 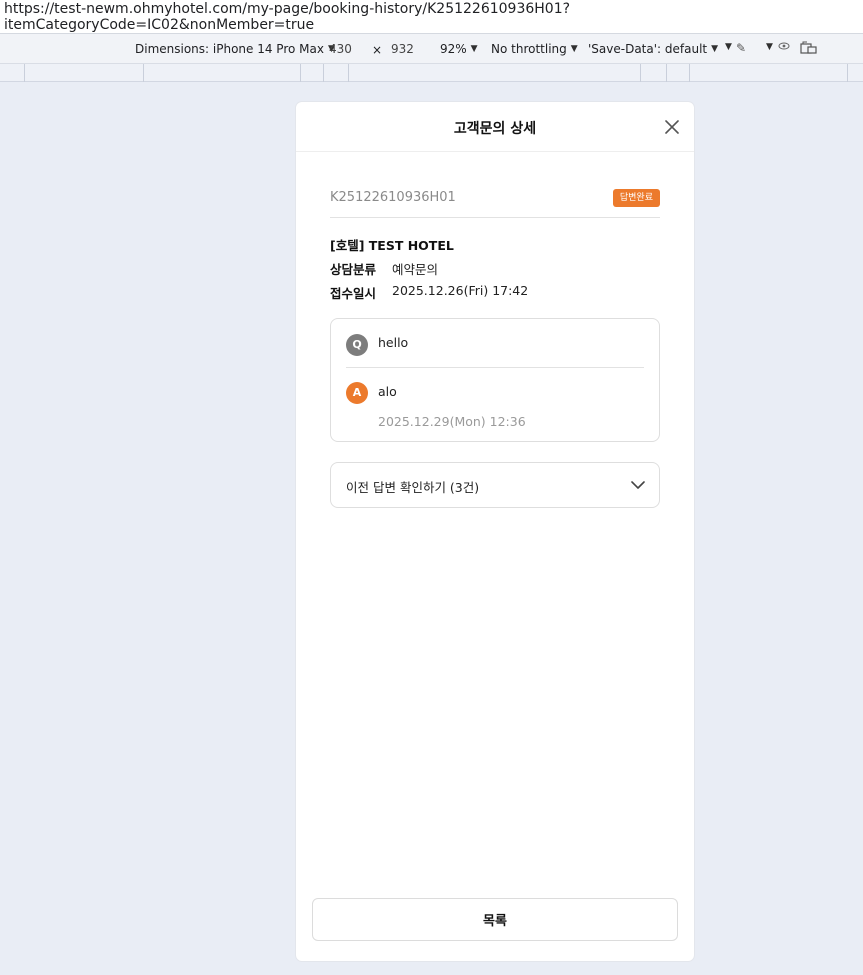 What do you see at coordinates (495, 485) in the screenshot?
I see `previous-answers-toggle: 이전 답변 확인하기 (3건)` at bounding box center [495, 485].